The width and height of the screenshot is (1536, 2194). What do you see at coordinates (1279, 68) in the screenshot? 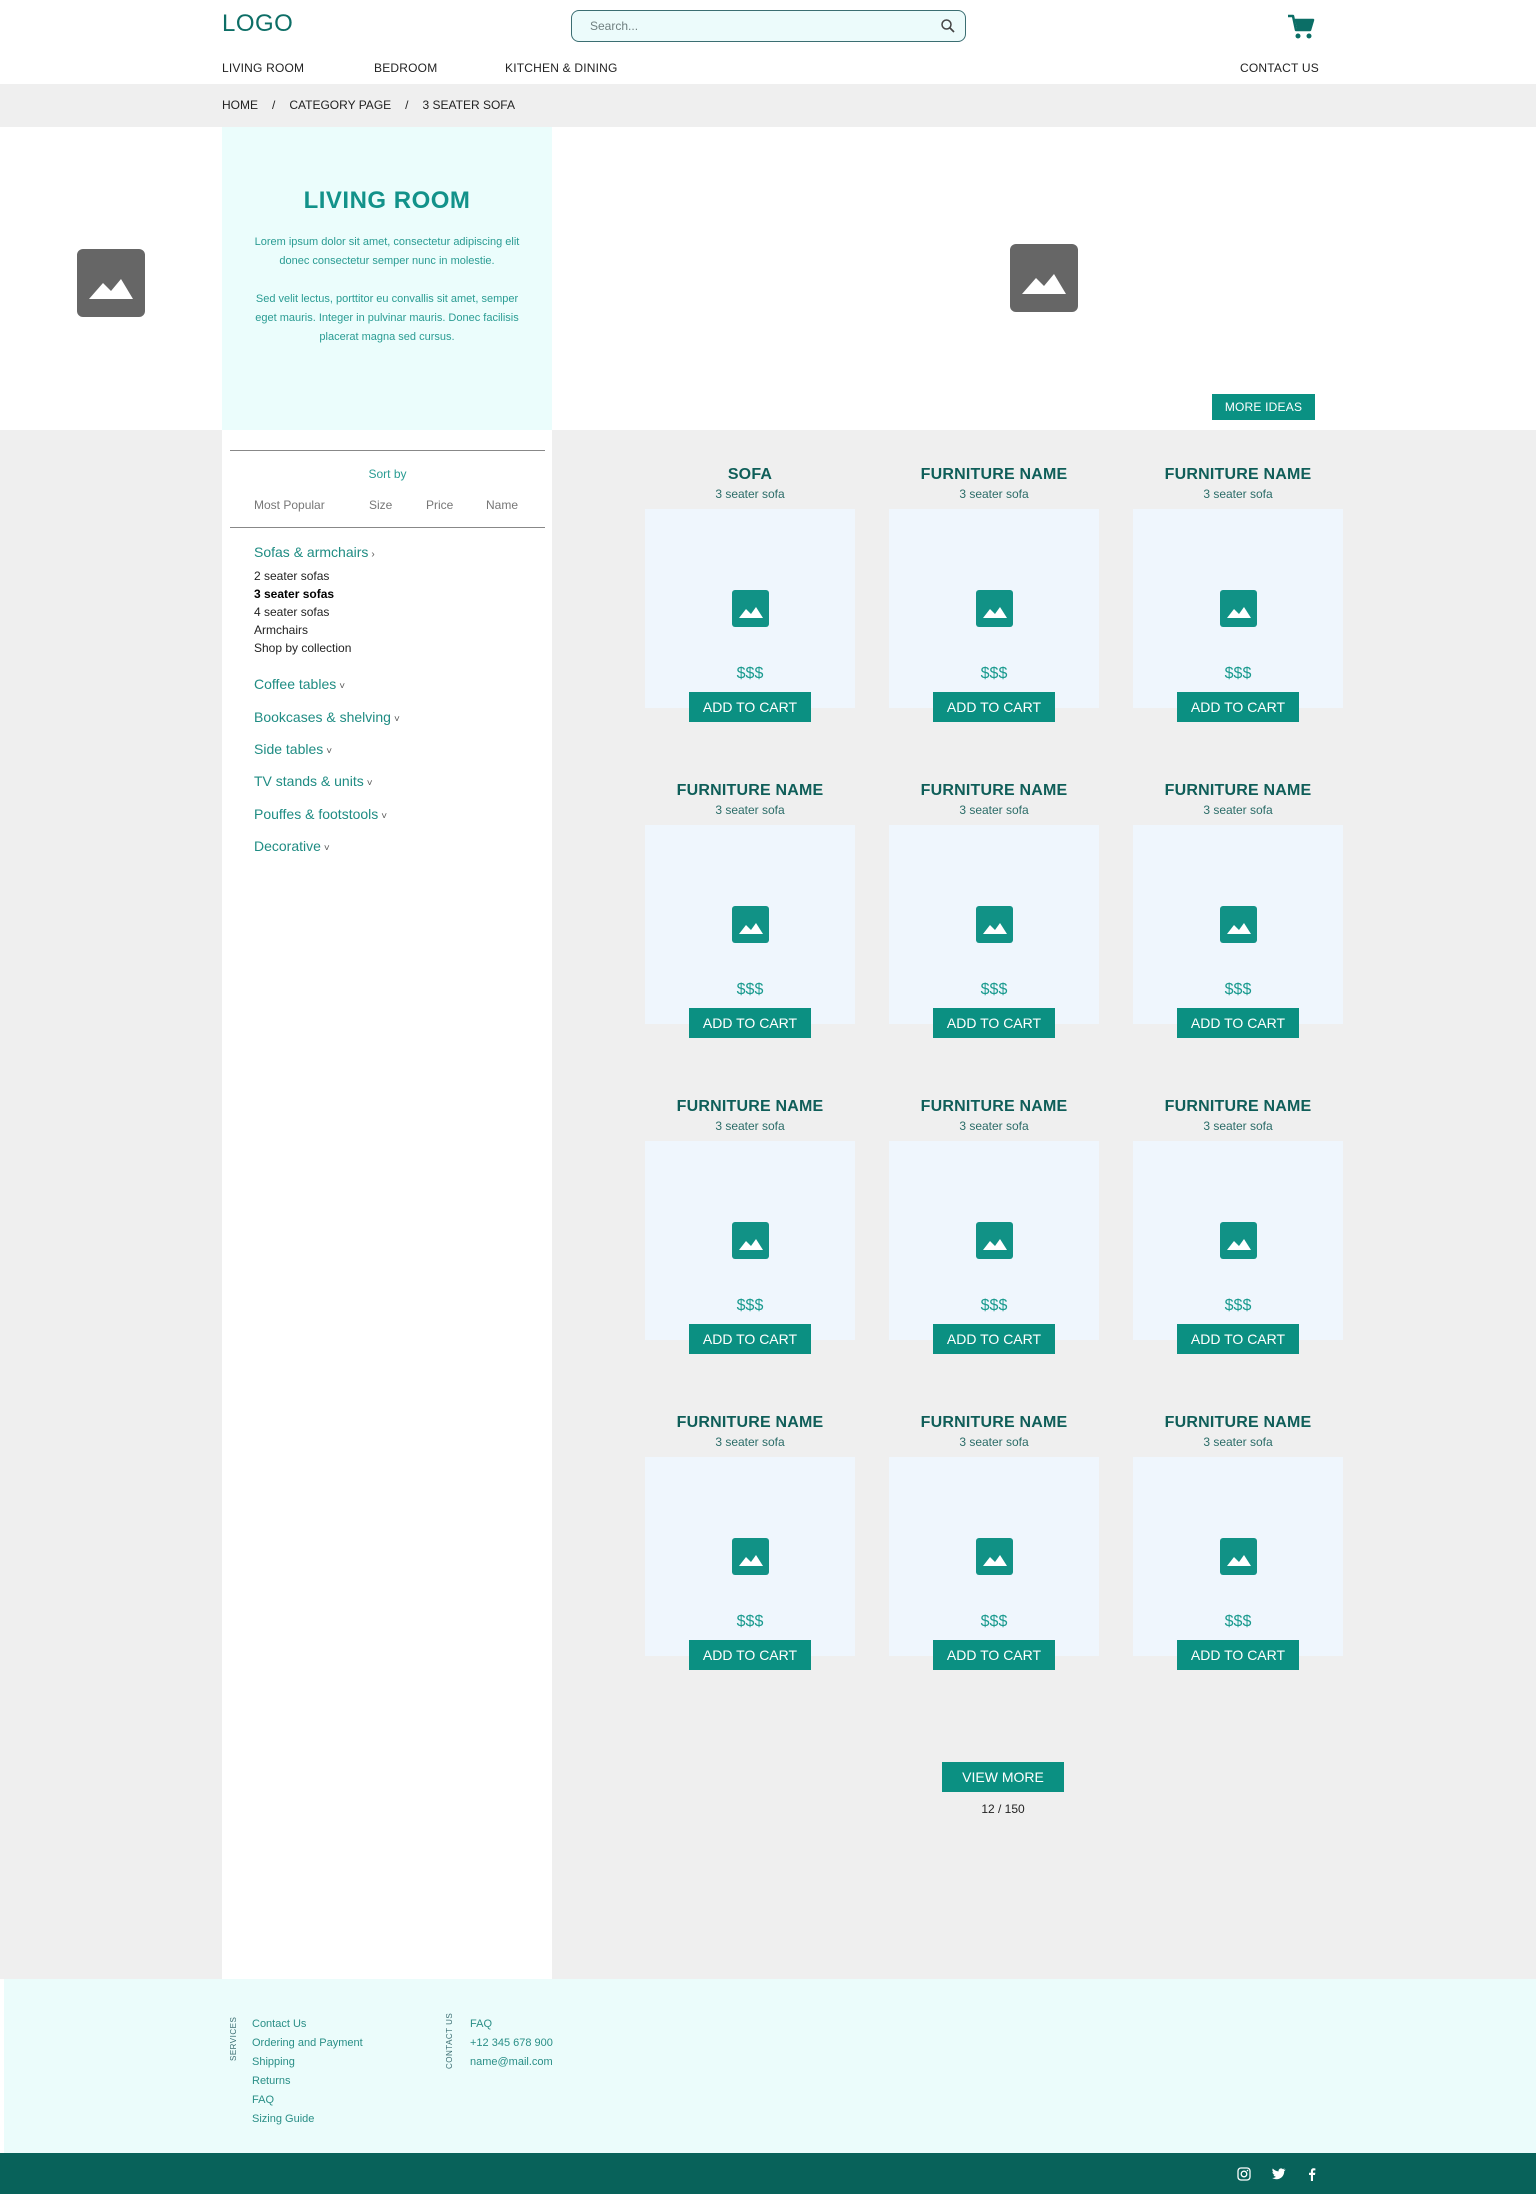
I see `nav-contact-us: CONTACT US` at bounding box center [1279, 68].